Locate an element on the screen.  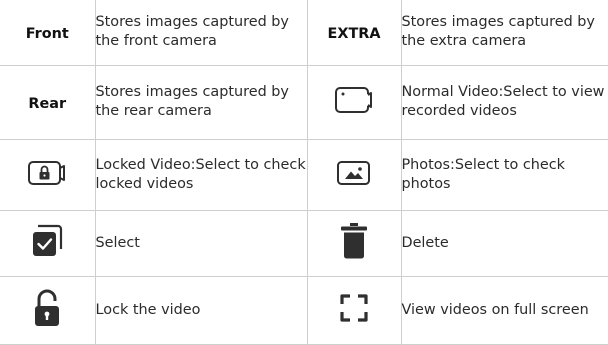
extra-label: EXTRA is located at coordinates (354, 33).